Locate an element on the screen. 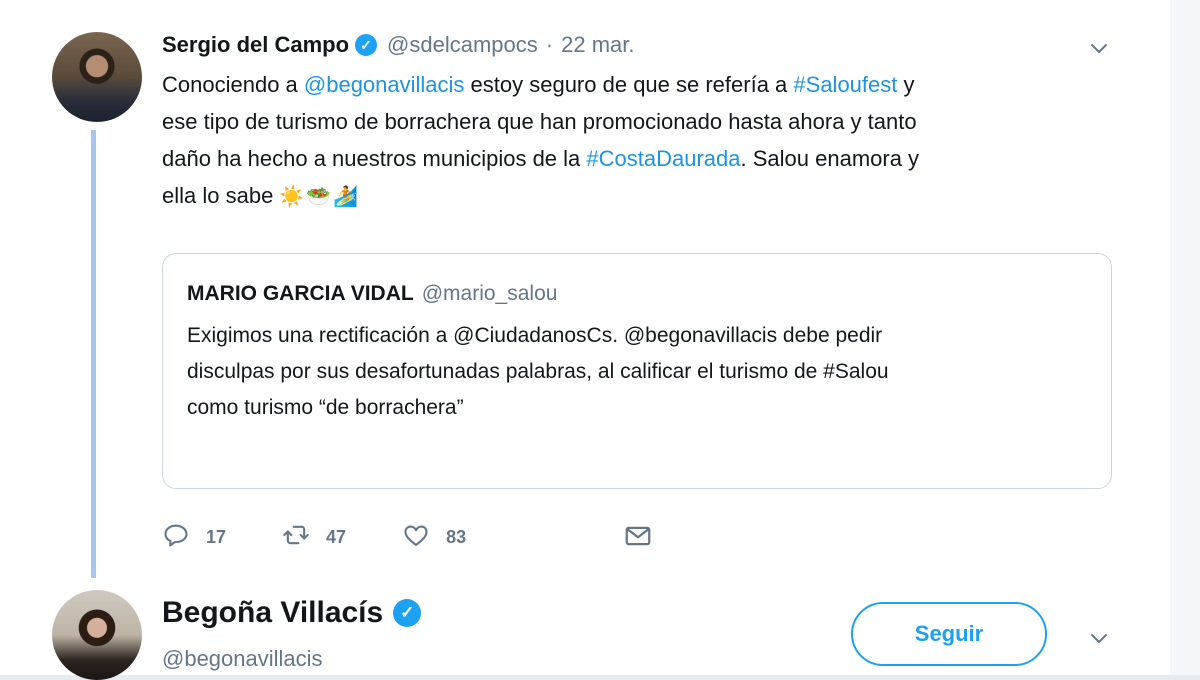 Image resolution: width=1200 pixels, height=680 pixels. heart-icon is located at coordinates (416, 537).